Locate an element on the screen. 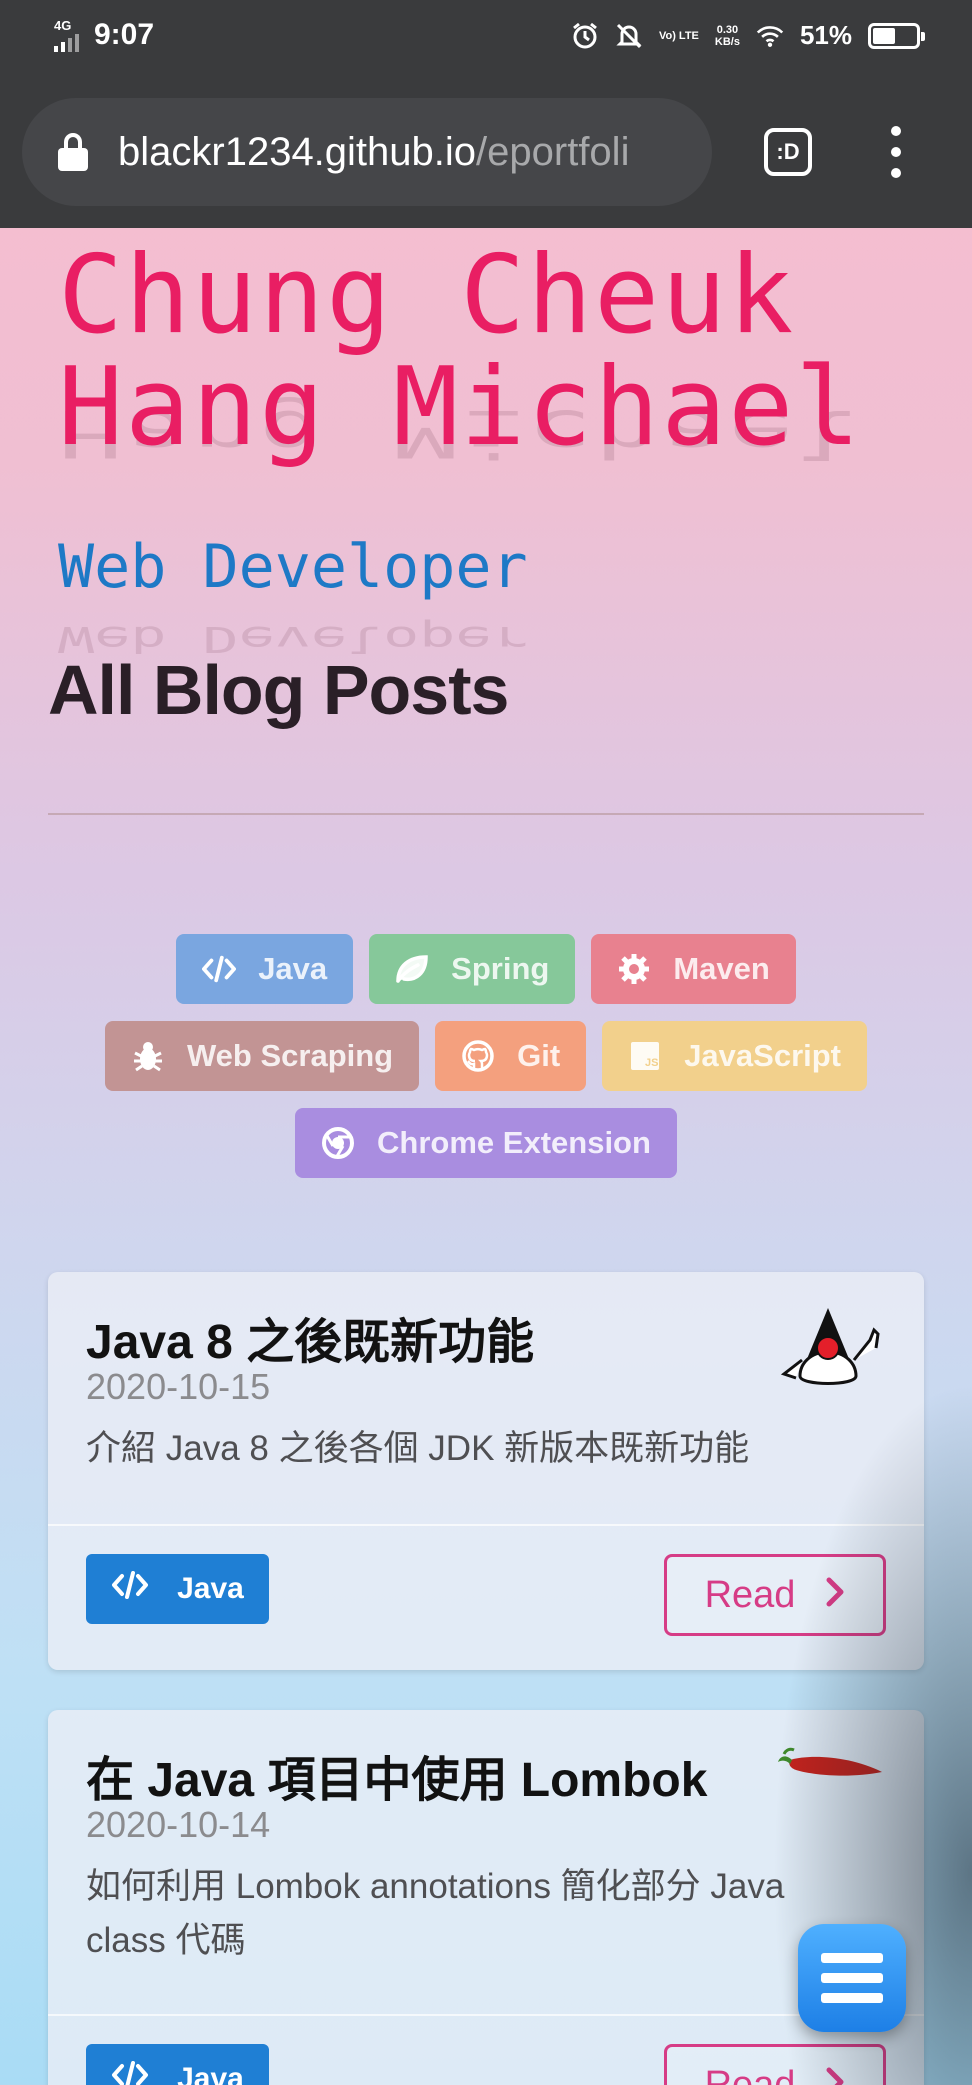 This screenshot has height=2085, width=972. github-icon is located at coordinates (478, 1056).